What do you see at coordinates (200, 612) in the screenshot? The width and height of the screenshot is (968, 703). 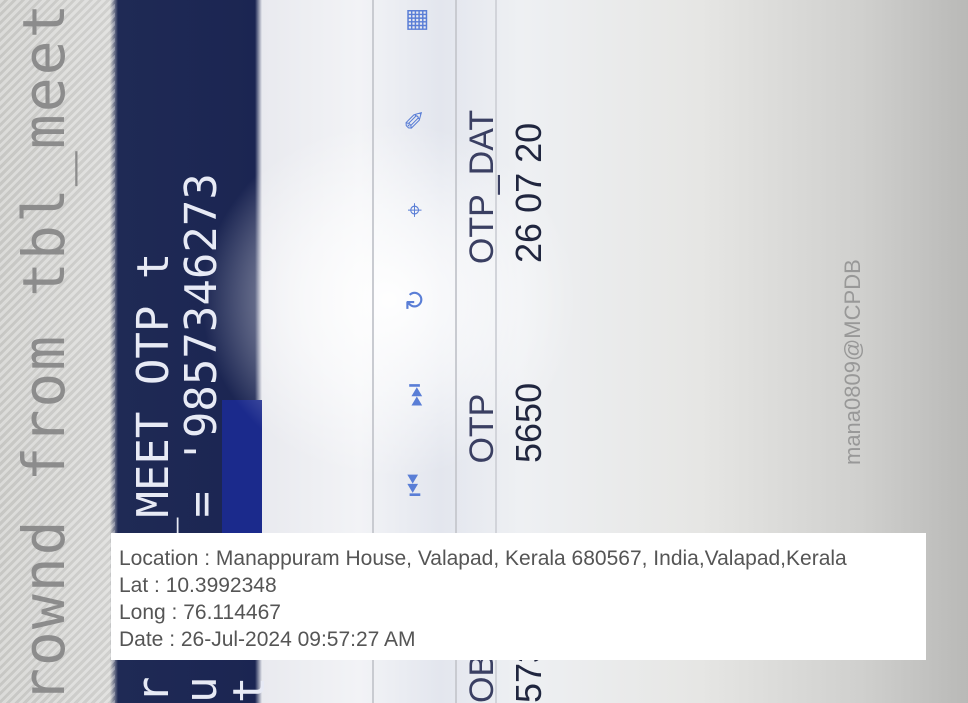 I see `longitude-text: Long : 76.114467` at bounding box center [200, 612].